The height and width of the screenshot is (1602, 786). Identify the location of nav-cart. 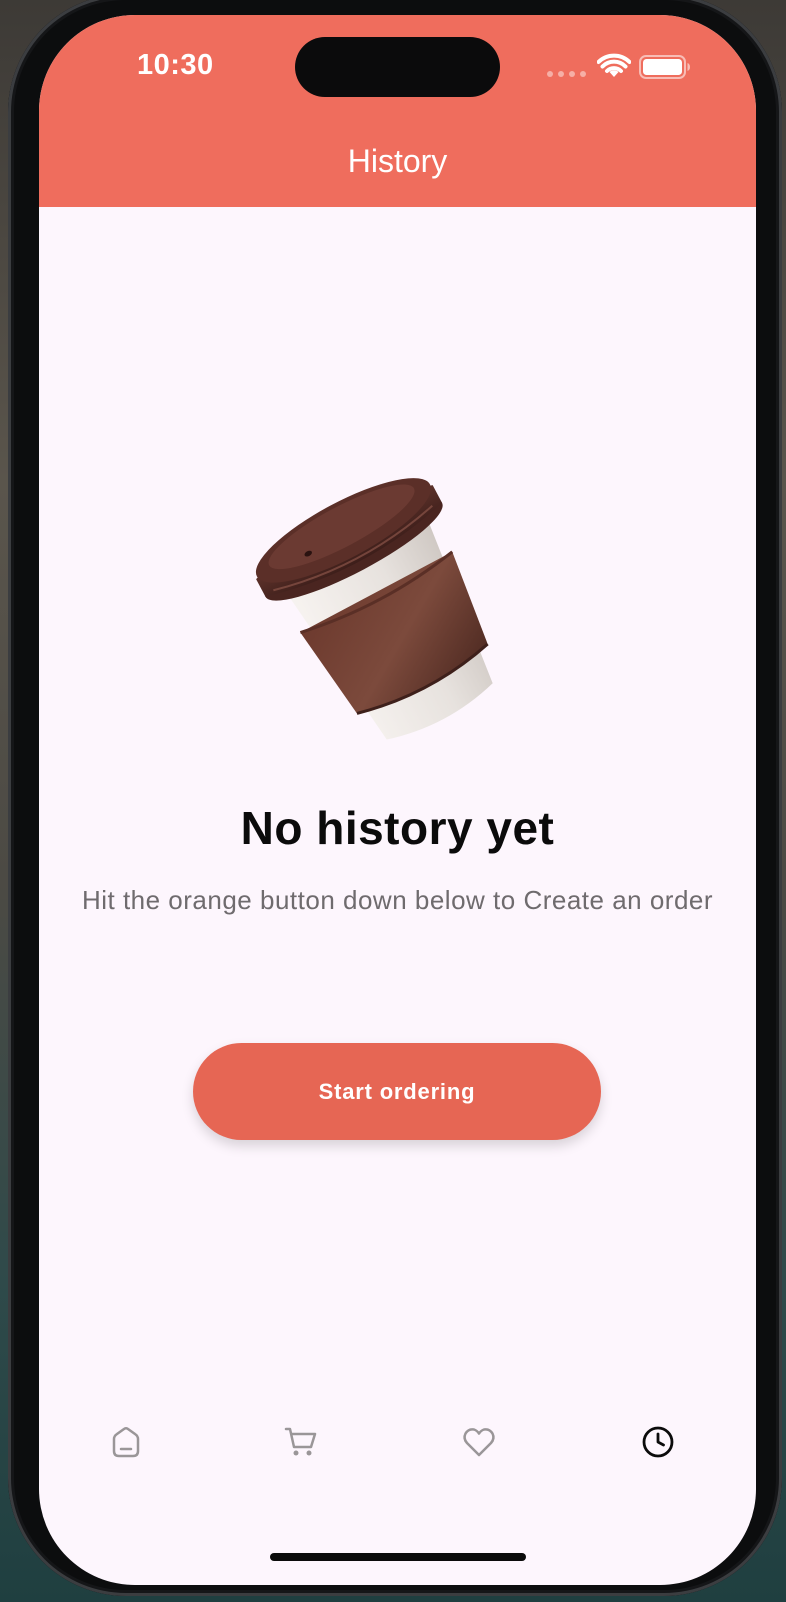
(301, 1442).